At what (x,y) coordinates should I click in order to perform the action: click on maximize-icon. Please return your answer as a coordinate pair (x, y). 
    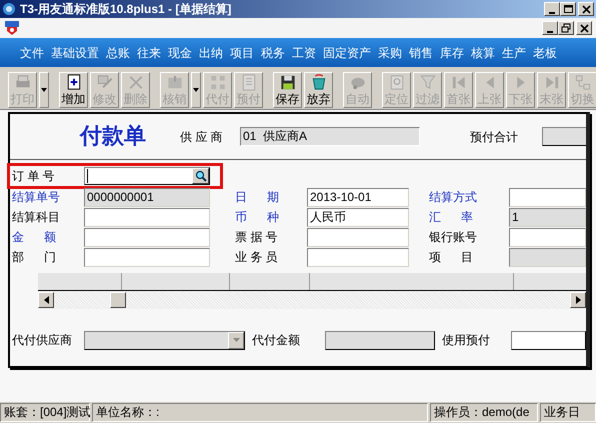
    Looking at the image, I should click on (568, 9).